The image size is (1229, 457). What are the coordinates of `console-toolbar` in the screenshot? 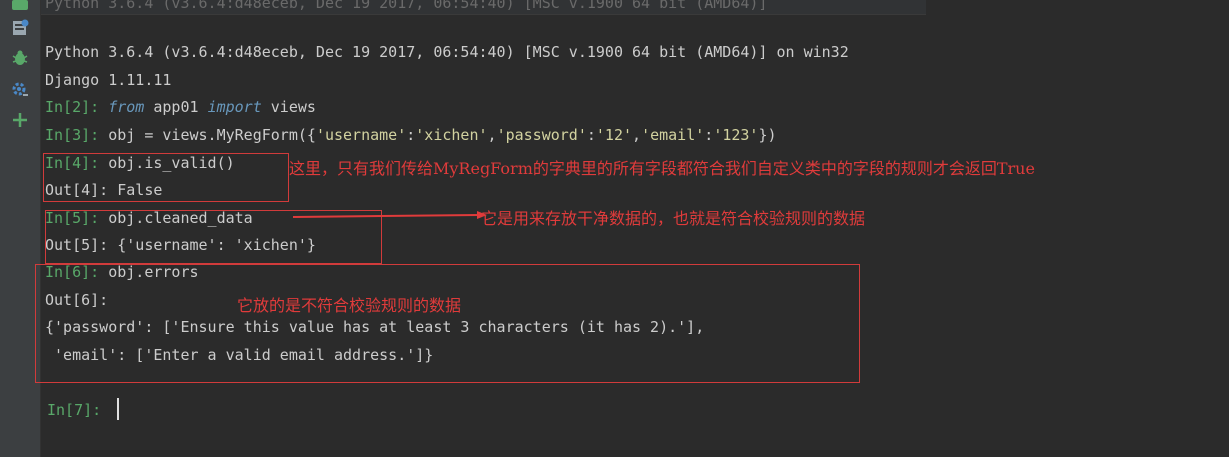 It's located at (20, 228).